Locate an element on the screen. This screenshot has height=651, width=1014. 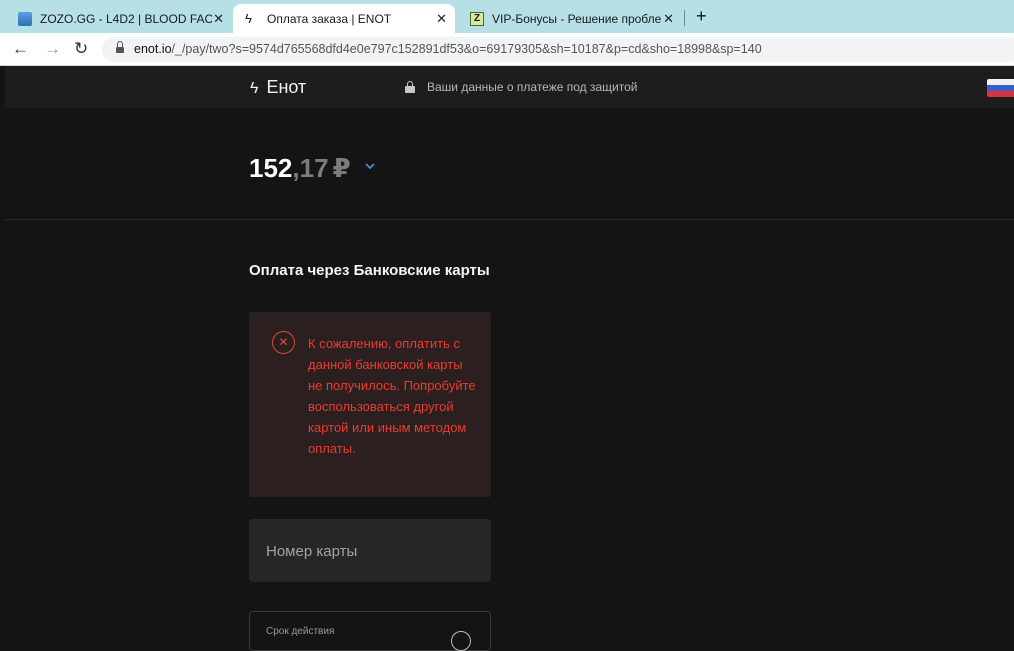
expiry-field: Срок действия is located at coordinates (370, 631).